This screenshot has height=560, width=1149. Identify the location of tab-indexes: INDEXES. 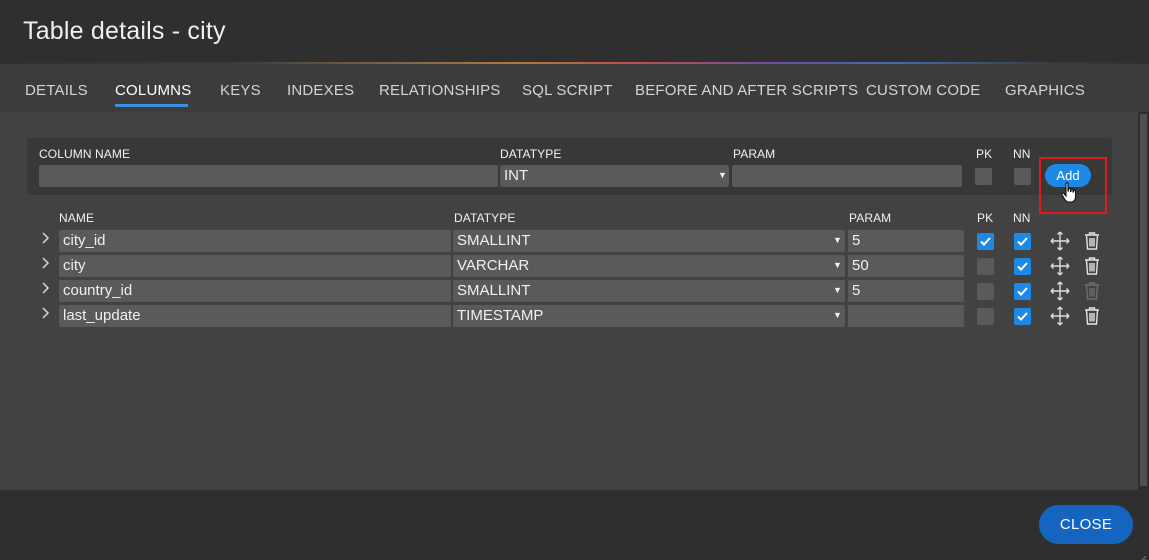
(320, 90).